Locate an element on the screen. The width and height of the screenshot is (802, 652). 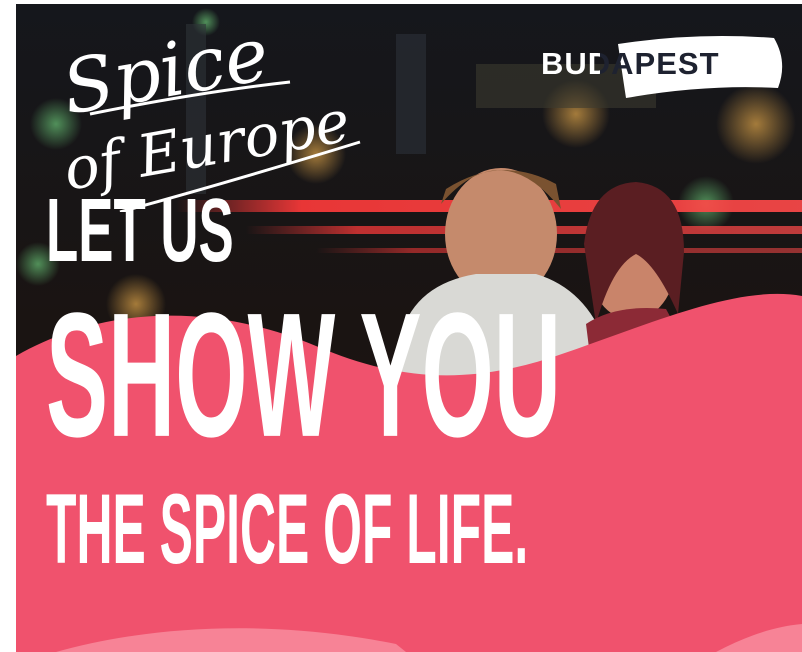
budapest-logo-text: BUDAPEST is located at coordinates (630, 63).